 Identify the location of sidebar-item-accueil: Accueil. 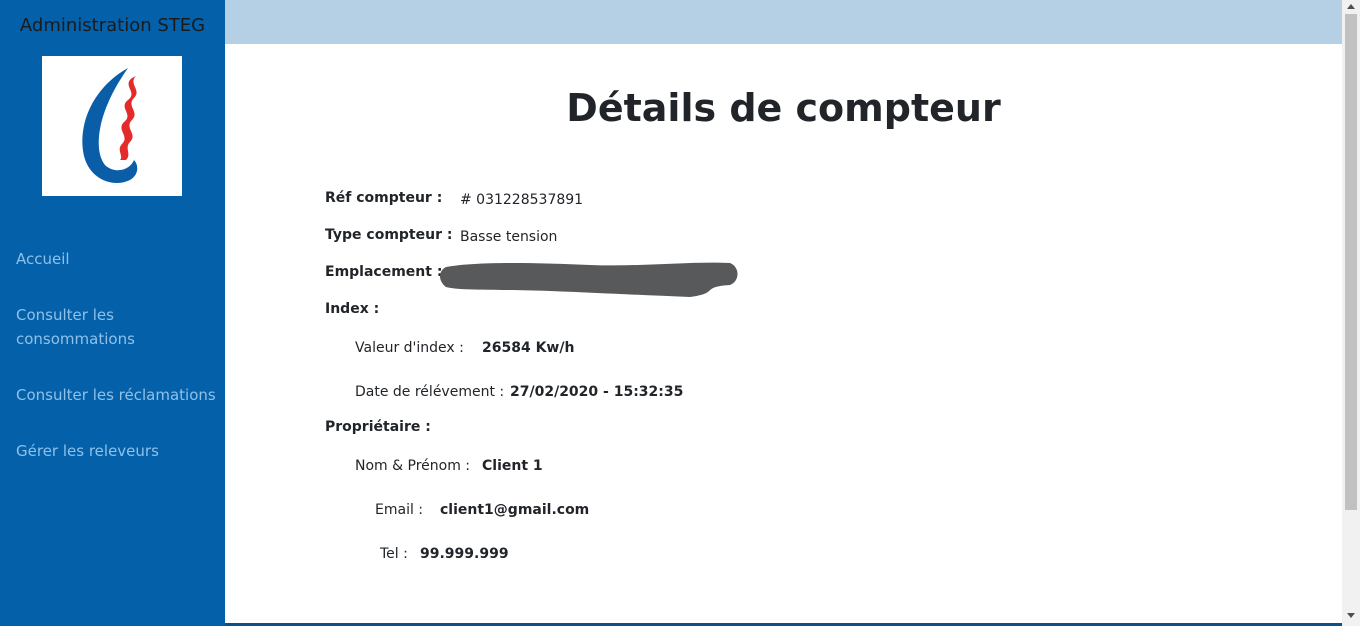
(116, 259).